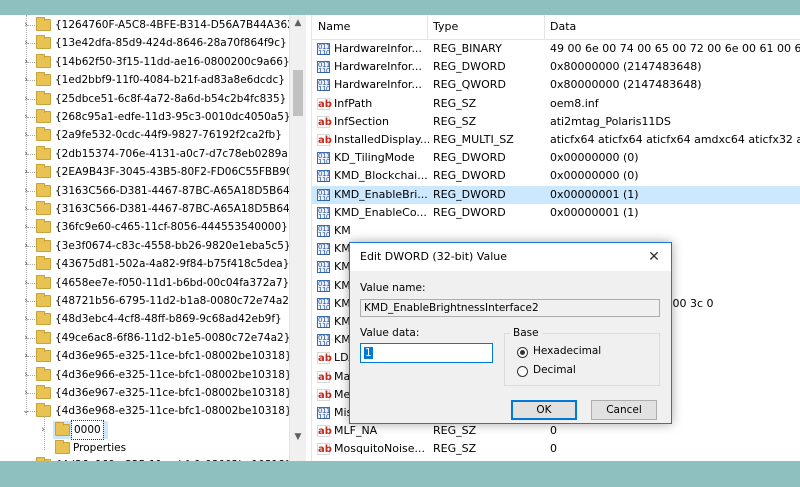  I want to click on list-row: 011 110 KM, so click(556, 231).